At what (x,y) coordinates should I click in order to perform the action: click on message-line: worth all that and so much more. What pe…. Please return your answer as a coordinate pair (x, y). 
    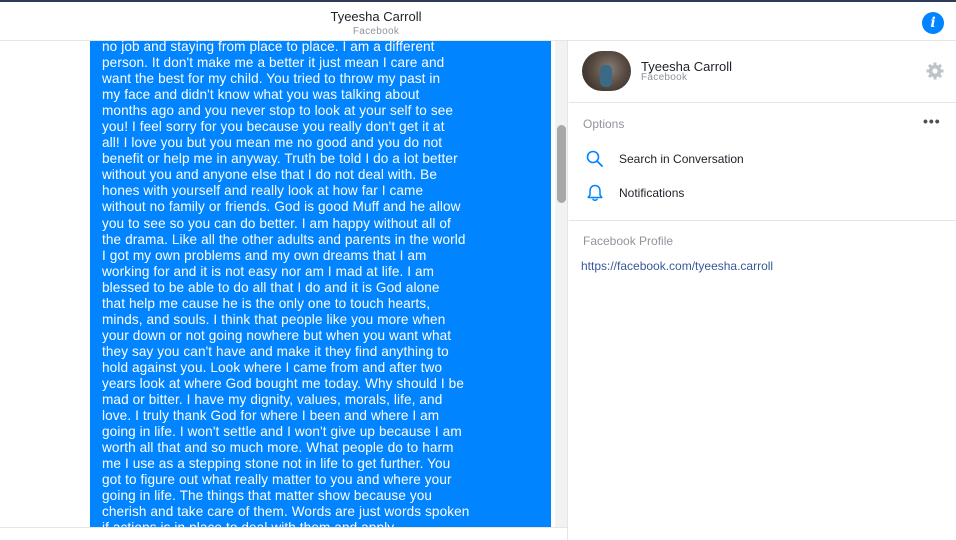
    Looking at the image, I should click on (278, 448).